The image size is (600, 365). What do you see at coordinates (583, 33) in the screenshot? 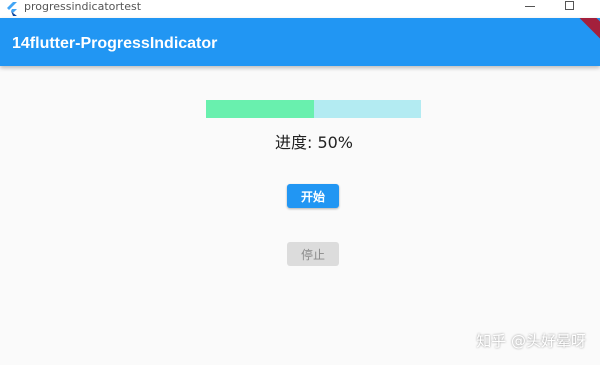
I see `debug-banner` at bounding box center [583, 33].